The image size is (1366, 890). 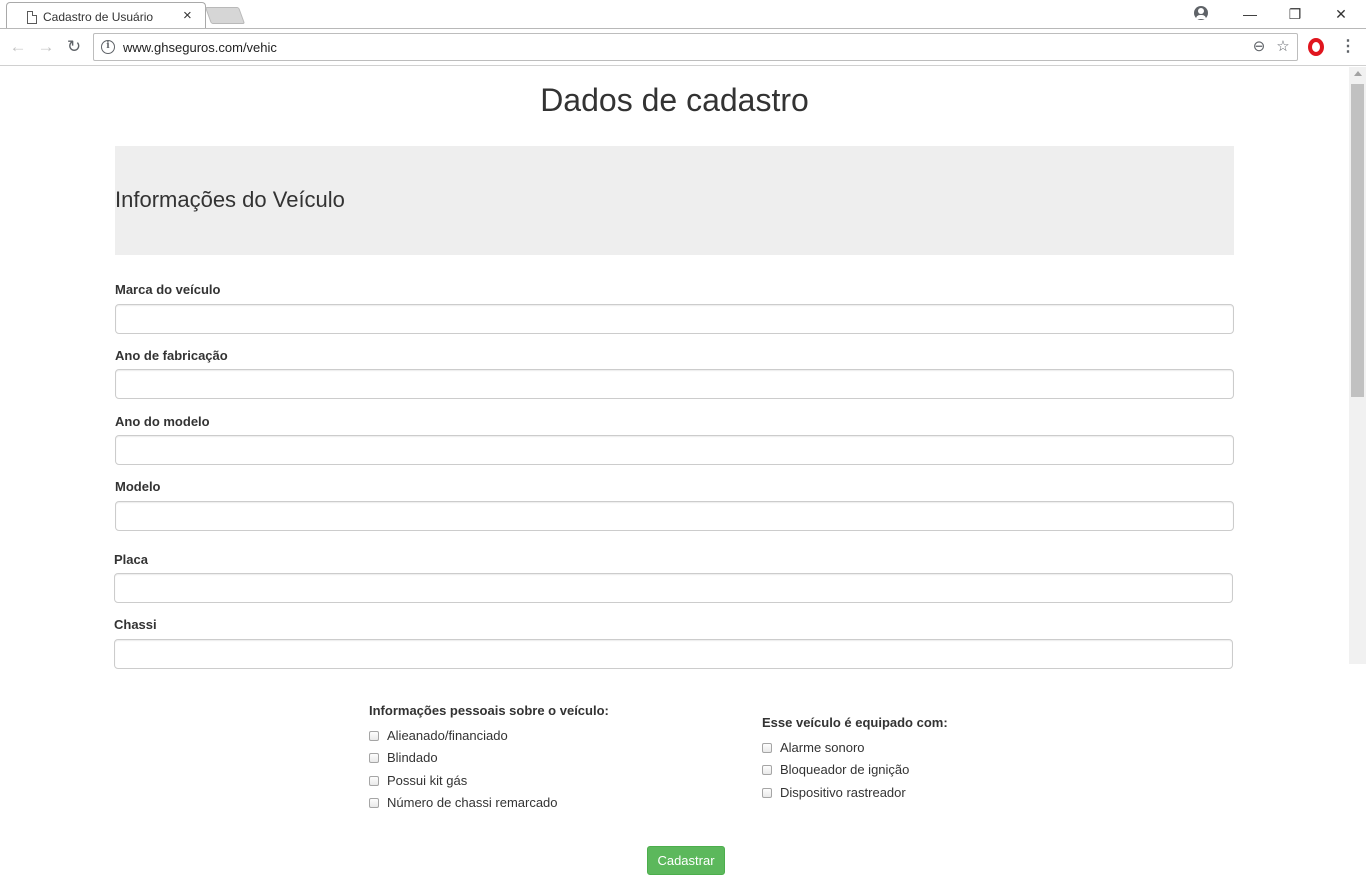 What do you see at coordinates (683, 14) in the screenshot?
I see `tab-strip: Cadastro de Usuário × — ❐ ✕` at bounding box center [683, 14].